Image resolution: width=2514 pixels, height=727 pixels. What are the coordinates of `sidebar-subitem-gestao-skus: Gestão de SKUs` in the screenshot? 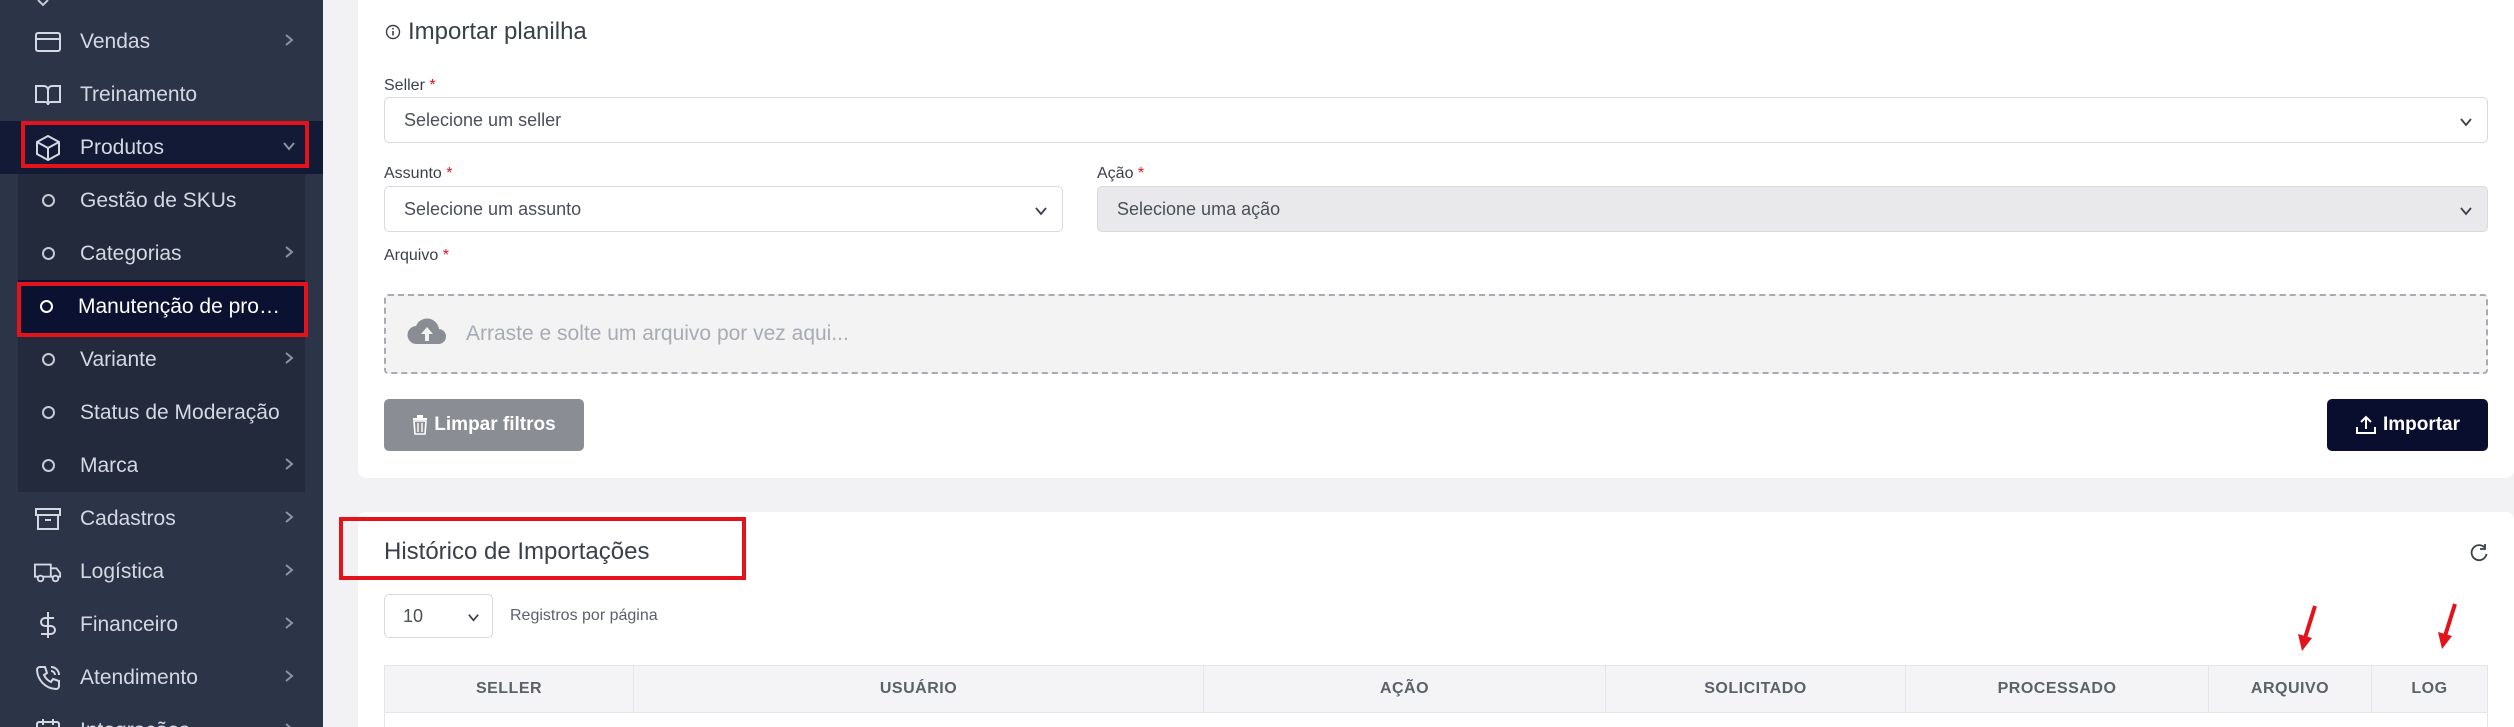 It's located at (161, 200).